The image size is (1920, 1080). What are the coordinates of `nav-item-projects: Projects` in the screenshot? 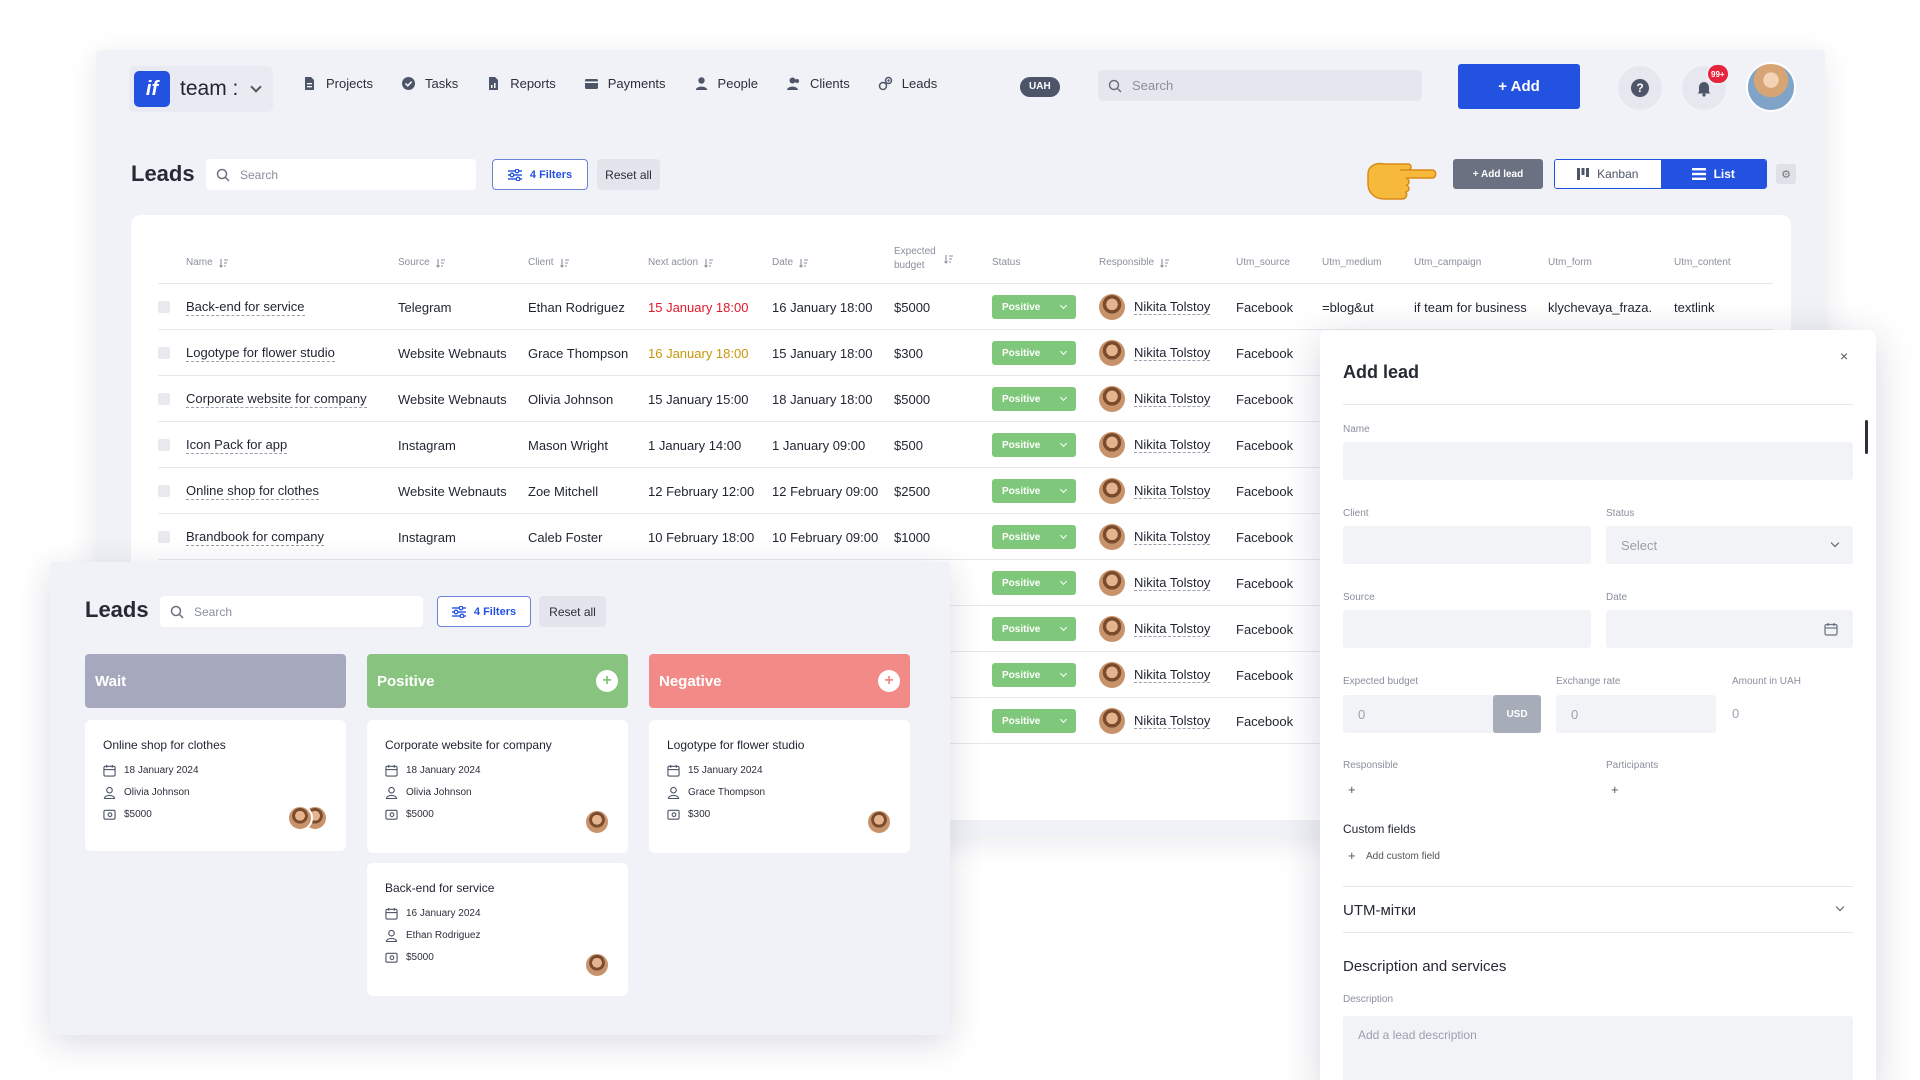 It's located at (337, 83).